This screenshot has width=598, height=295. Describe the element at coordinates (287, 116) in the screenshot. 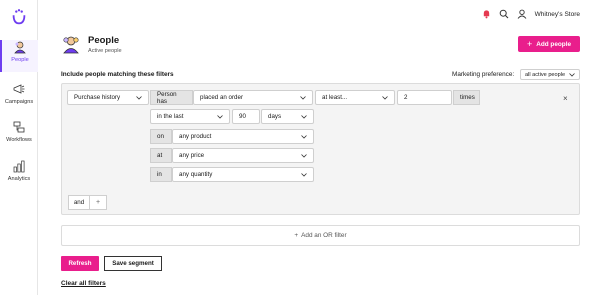

I see `period-unit-select: days` at that location.